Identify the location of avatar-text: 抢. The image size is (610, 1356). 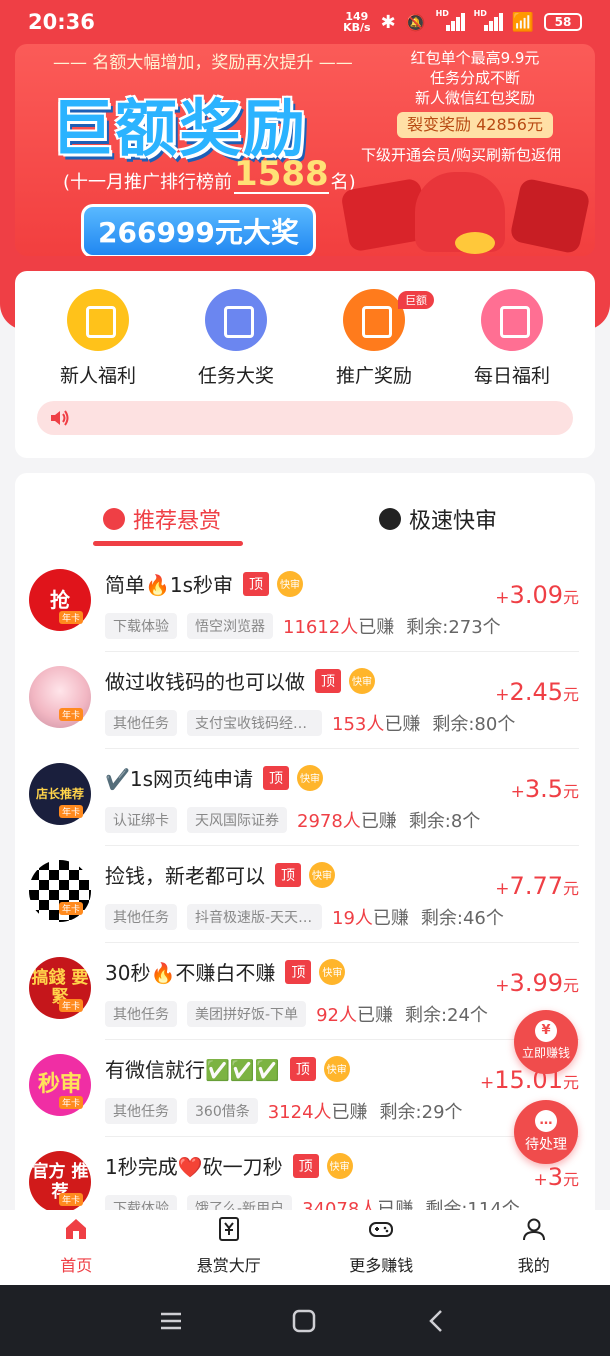
(60, 600).